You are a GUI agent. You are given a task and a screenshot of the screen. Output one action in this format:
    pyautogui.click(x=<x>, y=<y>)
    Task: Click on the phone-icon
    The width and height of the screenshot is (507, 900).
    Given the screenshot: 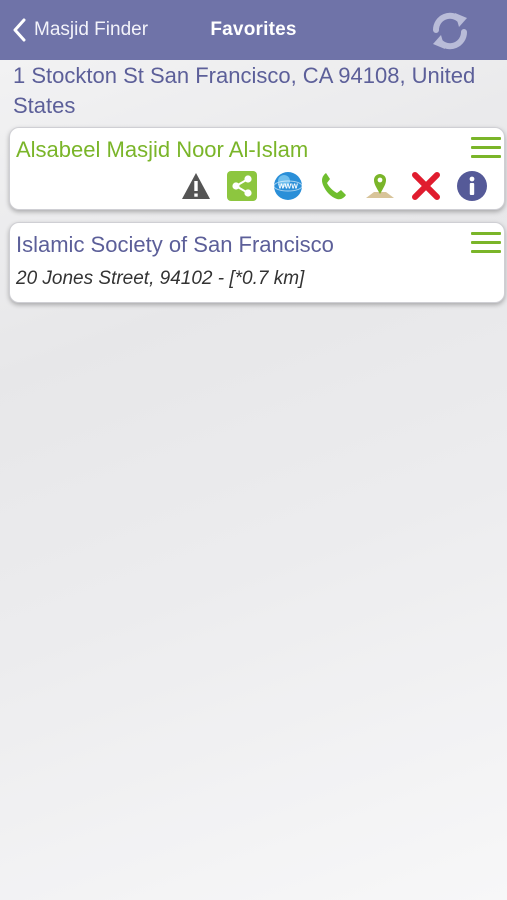 What is the action you would take?
    pyautogui.click(x=334, y=186)
    